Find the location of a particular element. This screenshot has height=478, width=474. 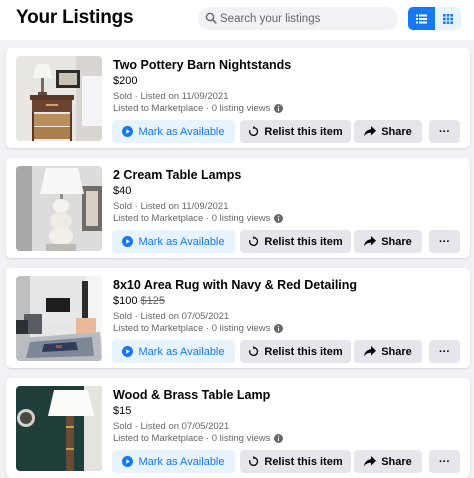

listing-price-row: $40 is located at coordinates (122, 191).